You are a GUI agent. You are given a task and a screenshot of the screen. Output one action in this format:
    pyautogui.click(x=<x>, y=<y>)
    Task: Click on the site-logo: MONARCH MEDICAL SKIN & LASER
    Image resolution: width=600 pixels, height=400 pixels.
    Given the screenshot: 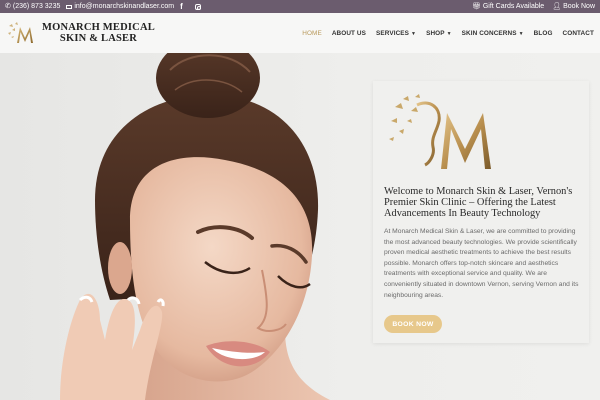 What is the action you would take?
    pyautogui.click(x=80, y=33)
    